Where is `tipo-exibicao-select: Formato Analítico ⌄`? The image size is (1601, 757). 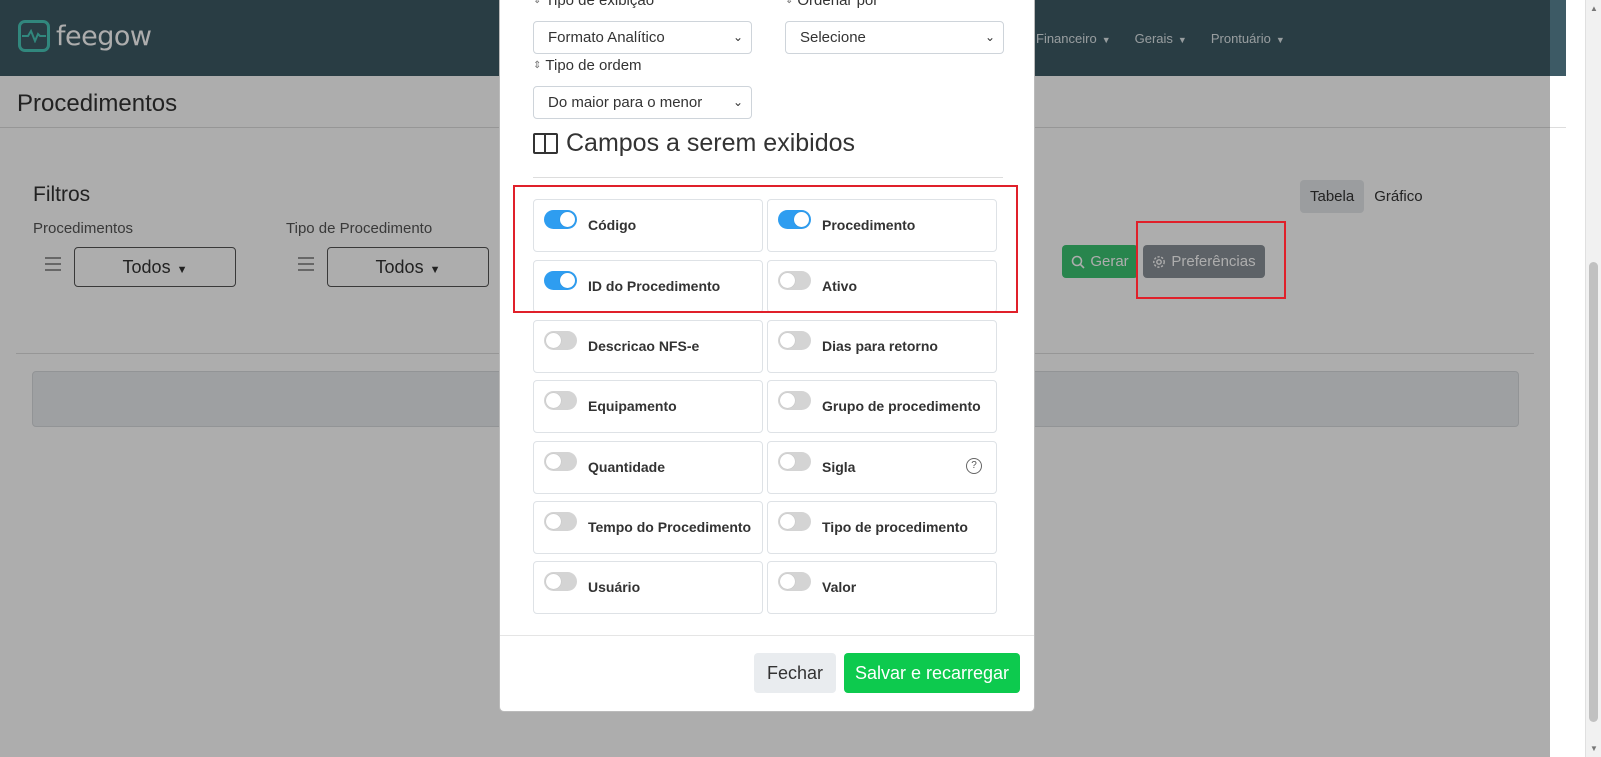
tipo-exibicao-select: Formato Analítico ⌄ is located at coordinates (642, 37).